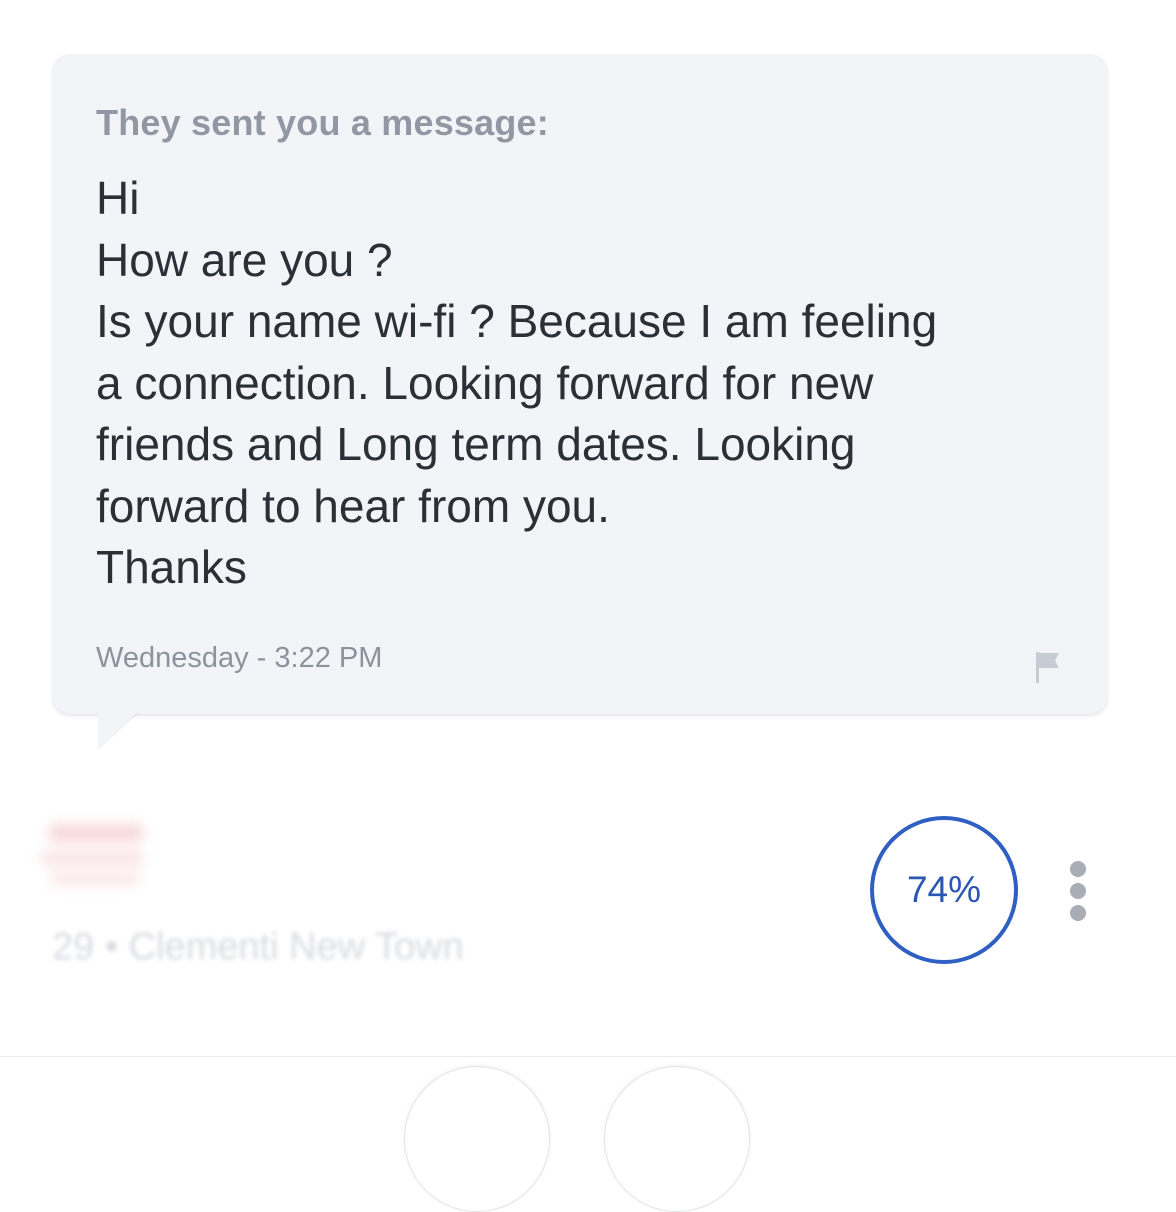 The image size is (1176, 1212). I want to click on match-percentage-badge: 74%, so click(944, 890).